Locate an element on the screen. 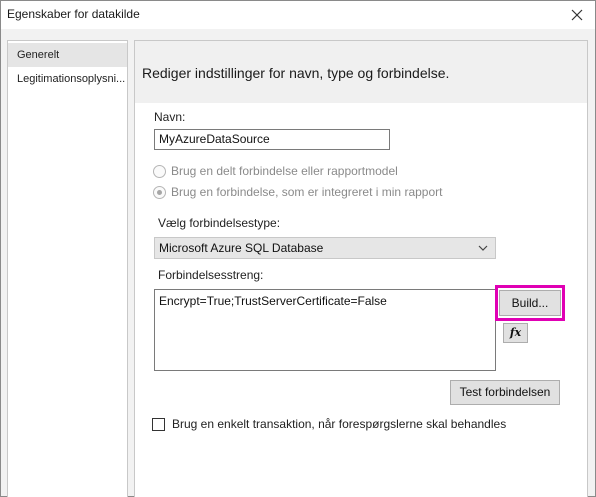  name-label: Navn: is located at coordinates (170, 117).